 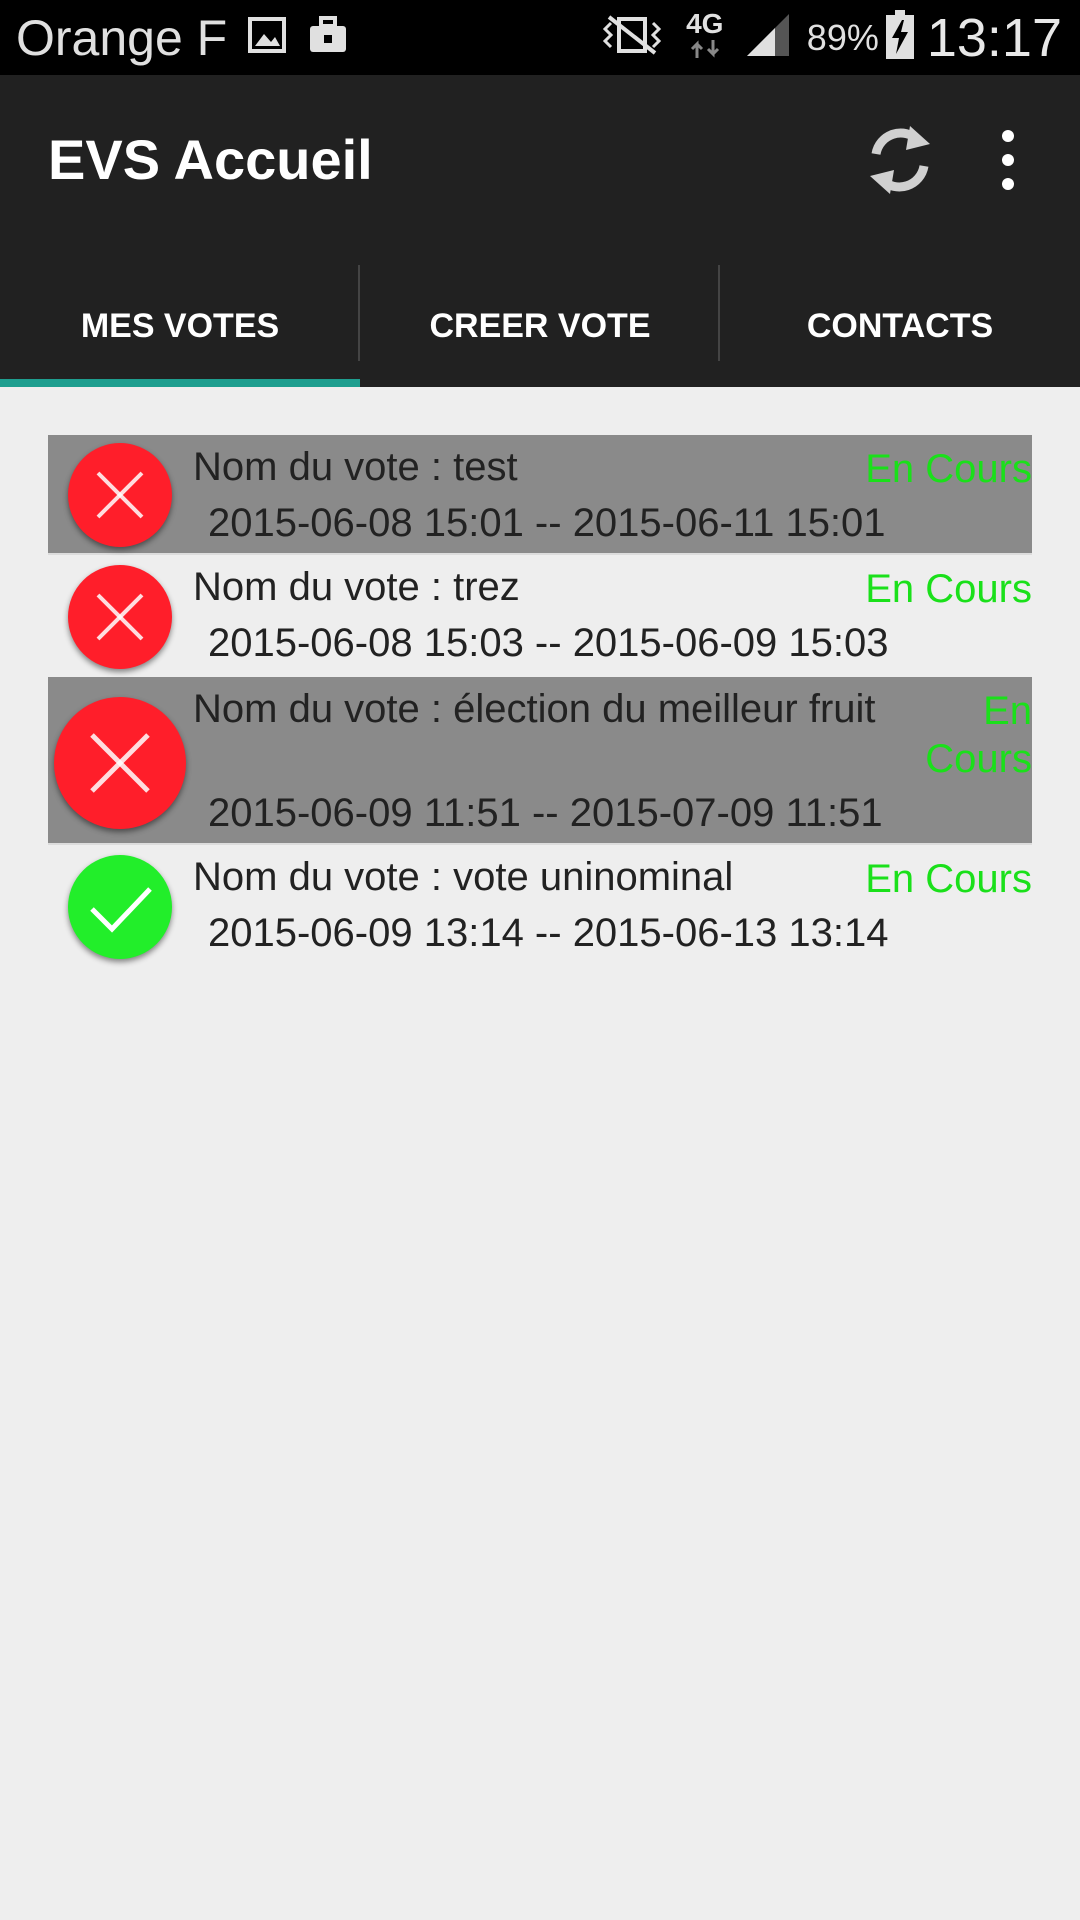 What do you see at coordinates (267, 37) in the screenshot?
I see `image-icon` at bounding box center [267, 37].